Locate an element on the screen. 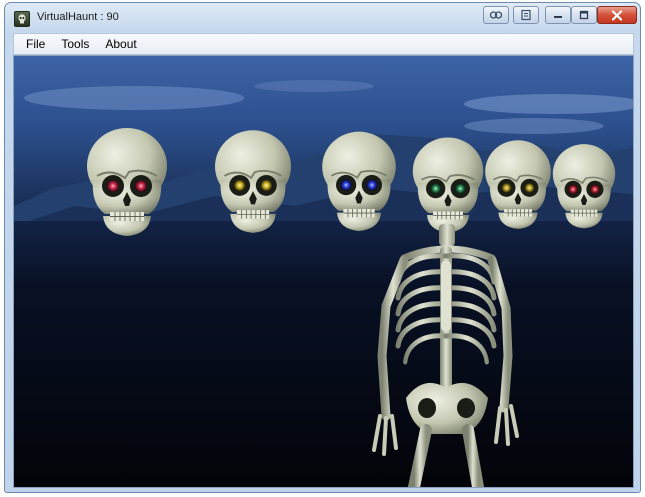 The width and height of the screenshot is (645, 497). close-button is located at coordinates (617, 15).